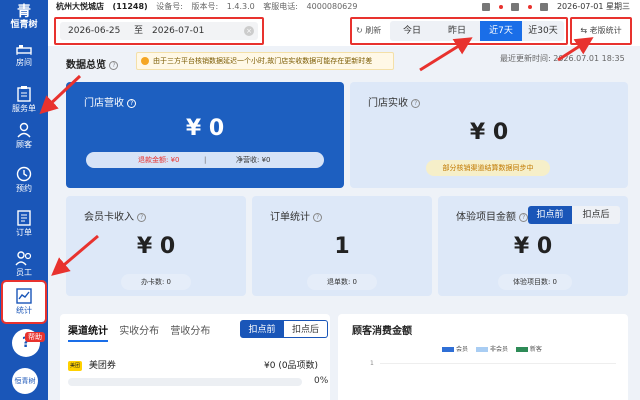 The width and height of the screenshot is (640, 400). Describe the element at coordinates (145, 61) in the screenshot. I see `info-dot-icon` at that location.